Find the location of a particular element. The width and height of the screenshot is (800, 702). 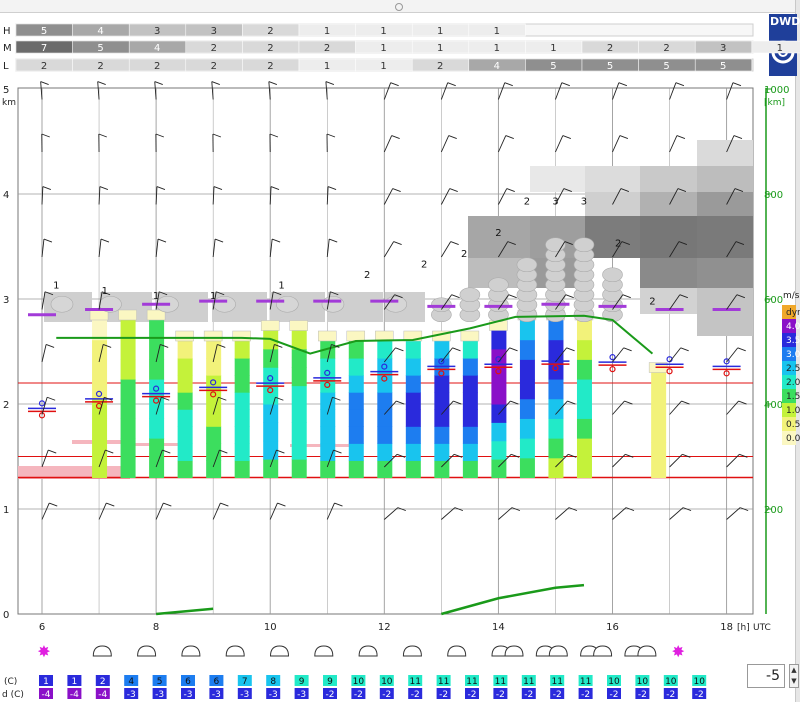

x-axis-tick: 18 is located at coordinates (726, 627).